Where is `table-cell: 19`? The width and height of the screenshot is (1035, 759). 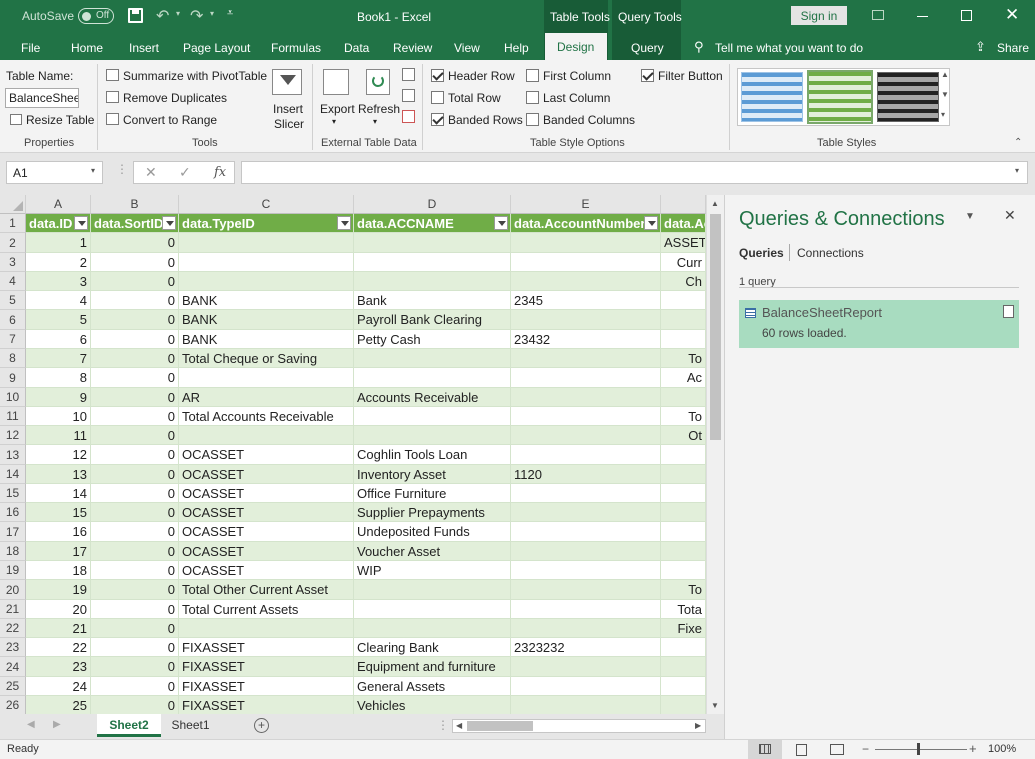 table-cell: 19 is located at coordinates (58, 590).